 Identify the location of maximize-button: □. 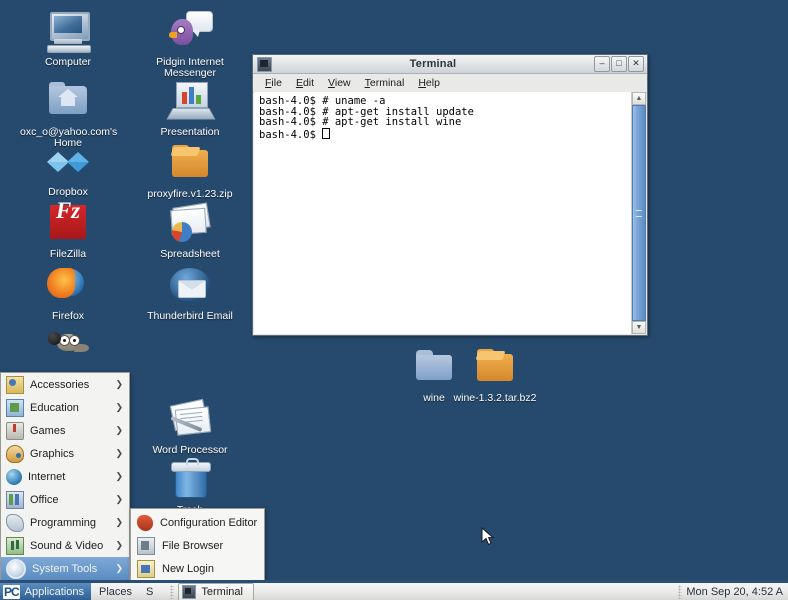
(619, 64).